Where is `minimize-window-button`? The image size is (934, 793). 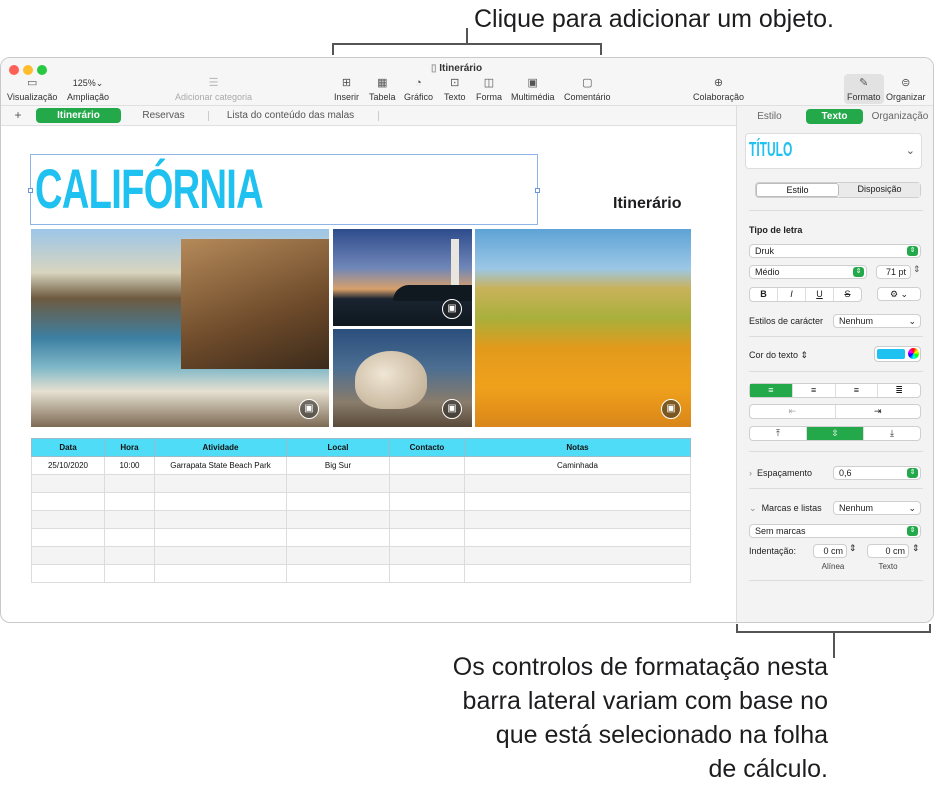 minimize-window-button is located at coordinates (28, 70).